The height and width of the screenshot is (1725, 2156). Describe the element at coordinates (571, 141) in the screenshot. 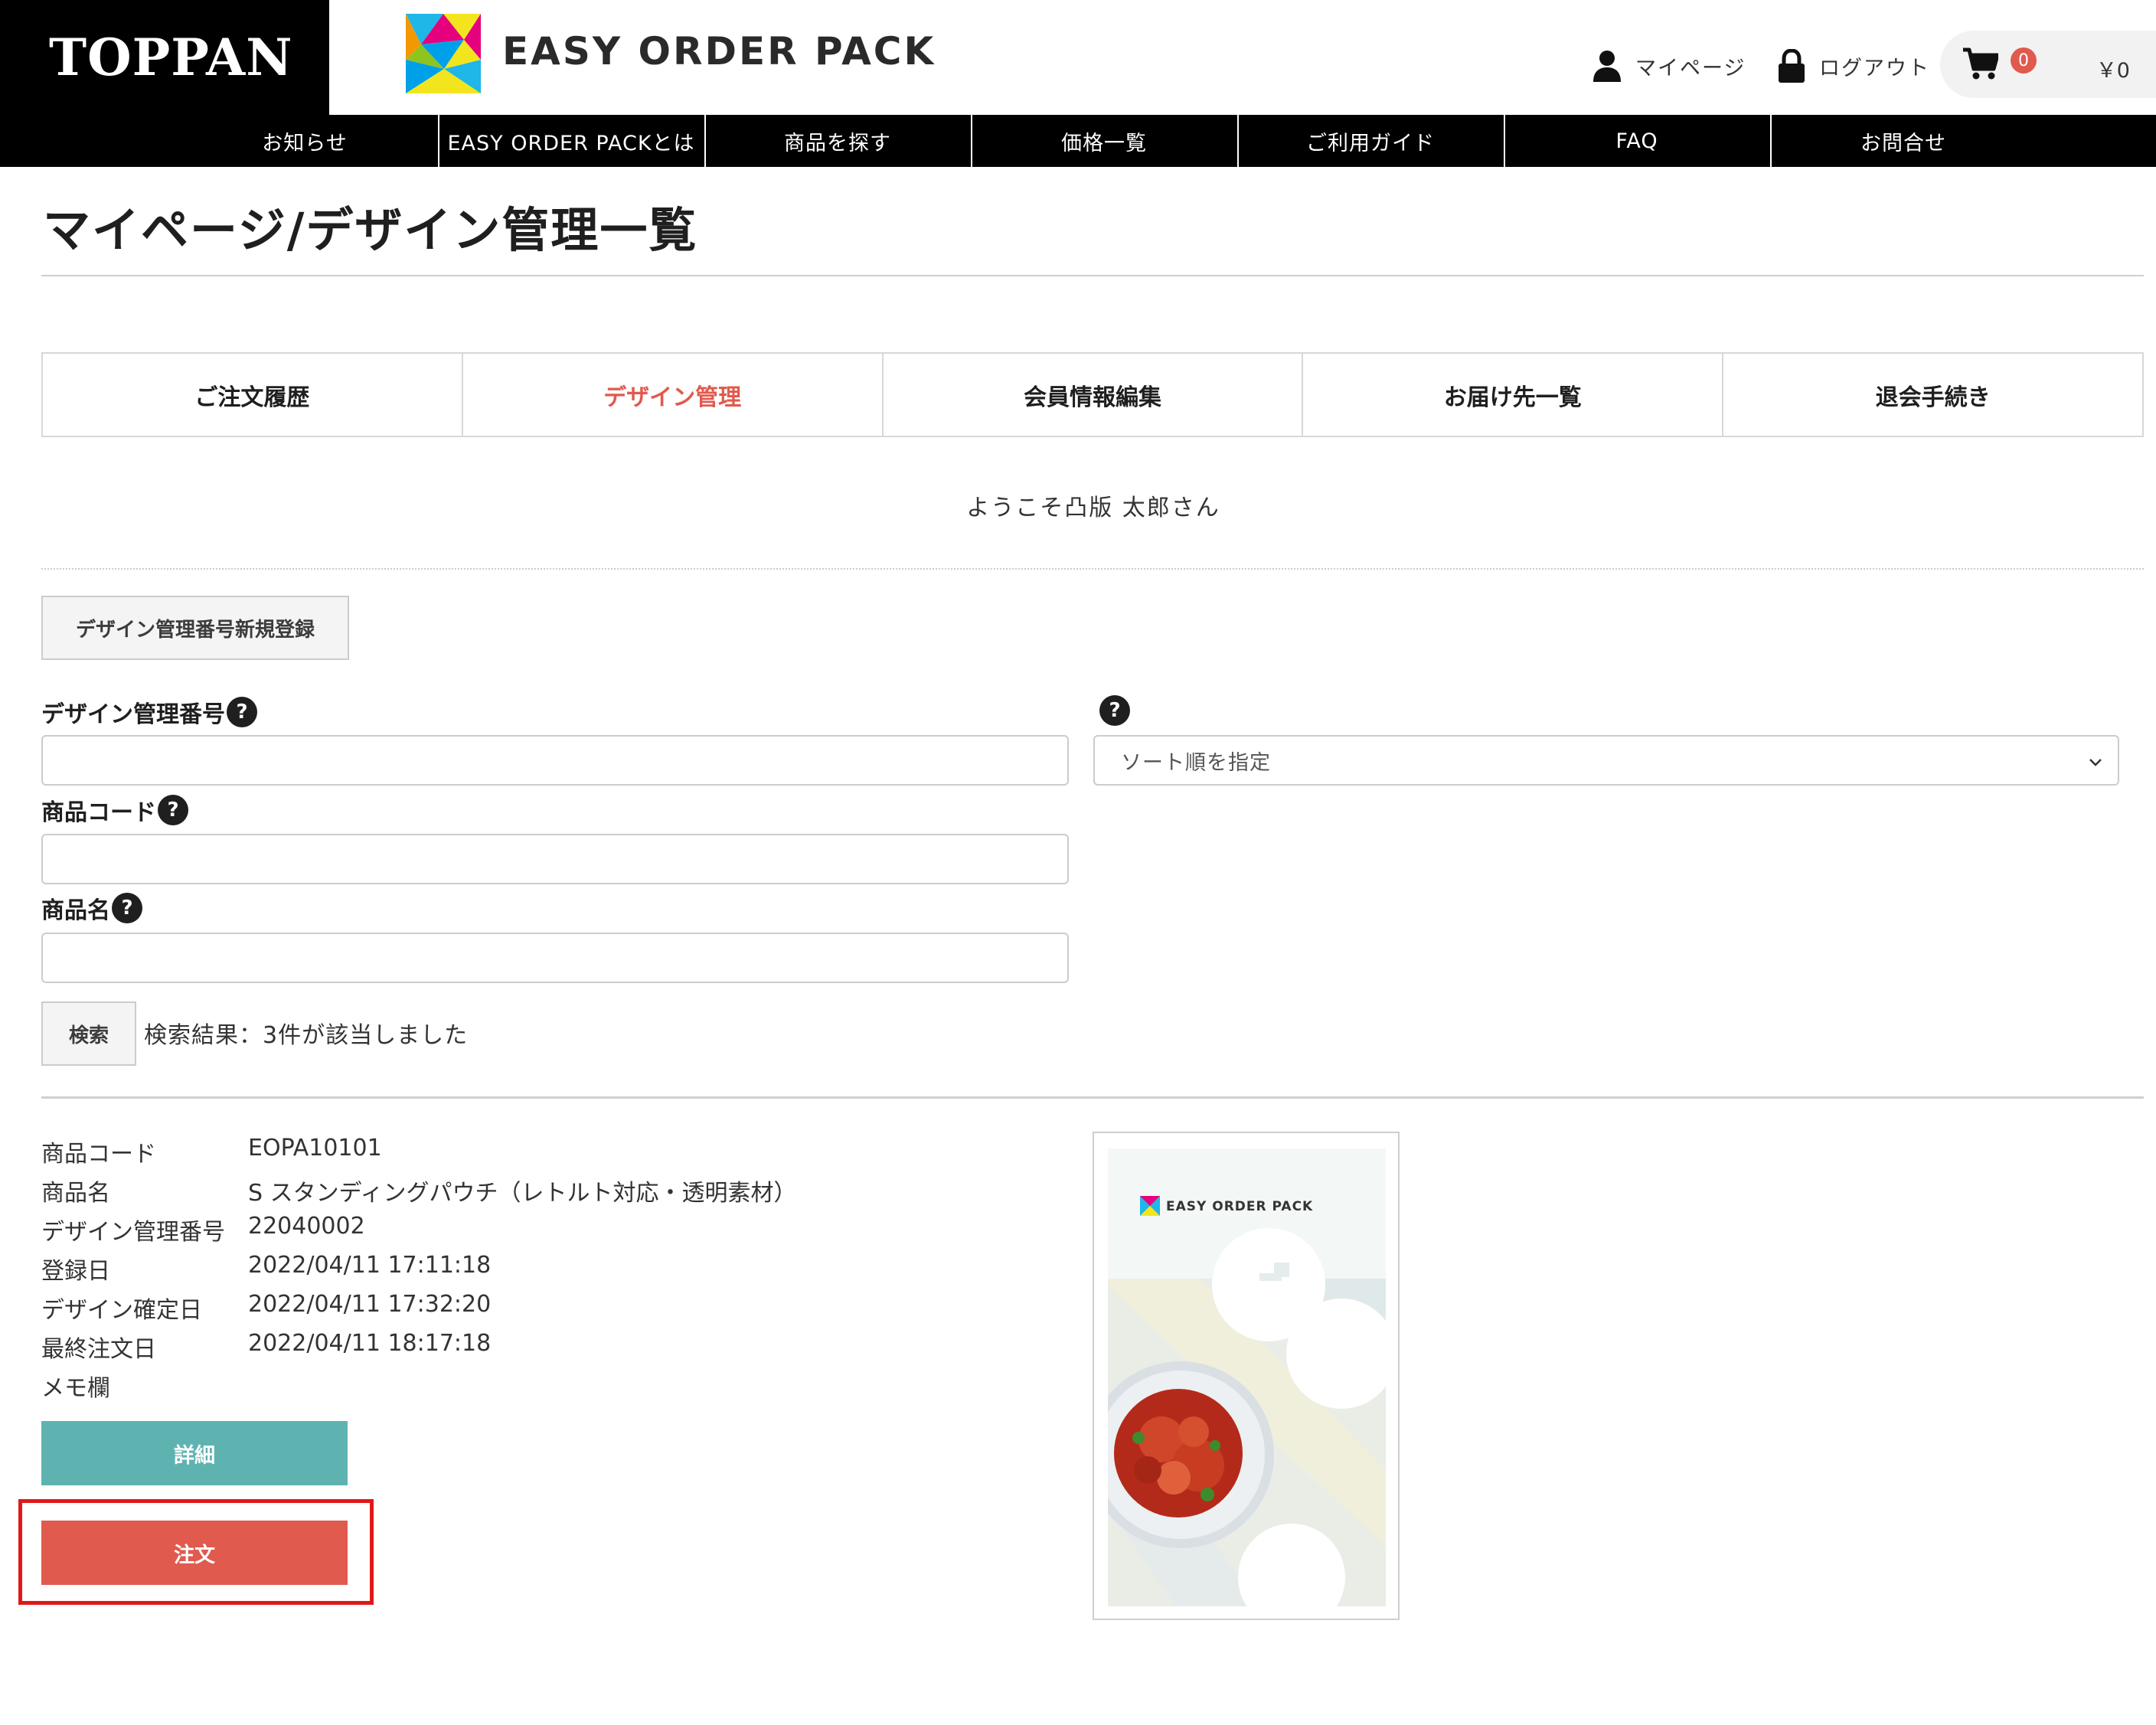

I see `nav-item-about: EASY ORDER PACKとは` at that location.